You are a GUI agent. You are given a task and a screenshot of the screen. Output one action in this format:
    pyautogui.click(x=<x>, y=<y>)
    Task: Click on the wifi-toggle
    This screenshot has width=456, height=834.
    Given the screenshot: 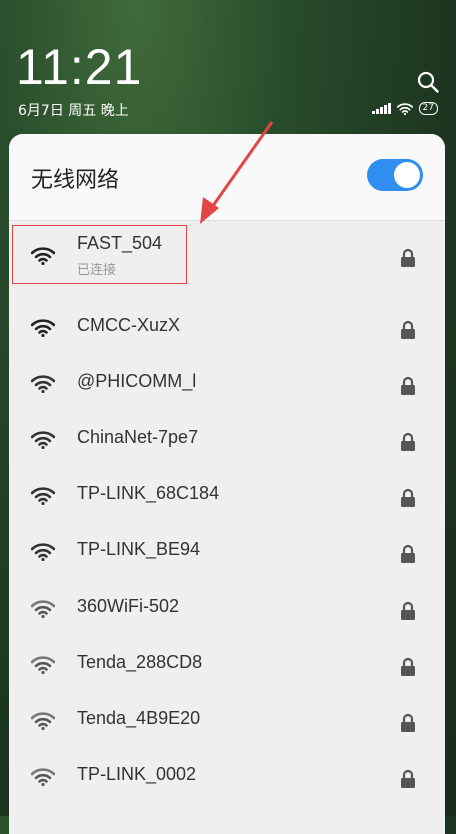 What is the action you would take?
    pyautogui.click(x=395, y=175)
    